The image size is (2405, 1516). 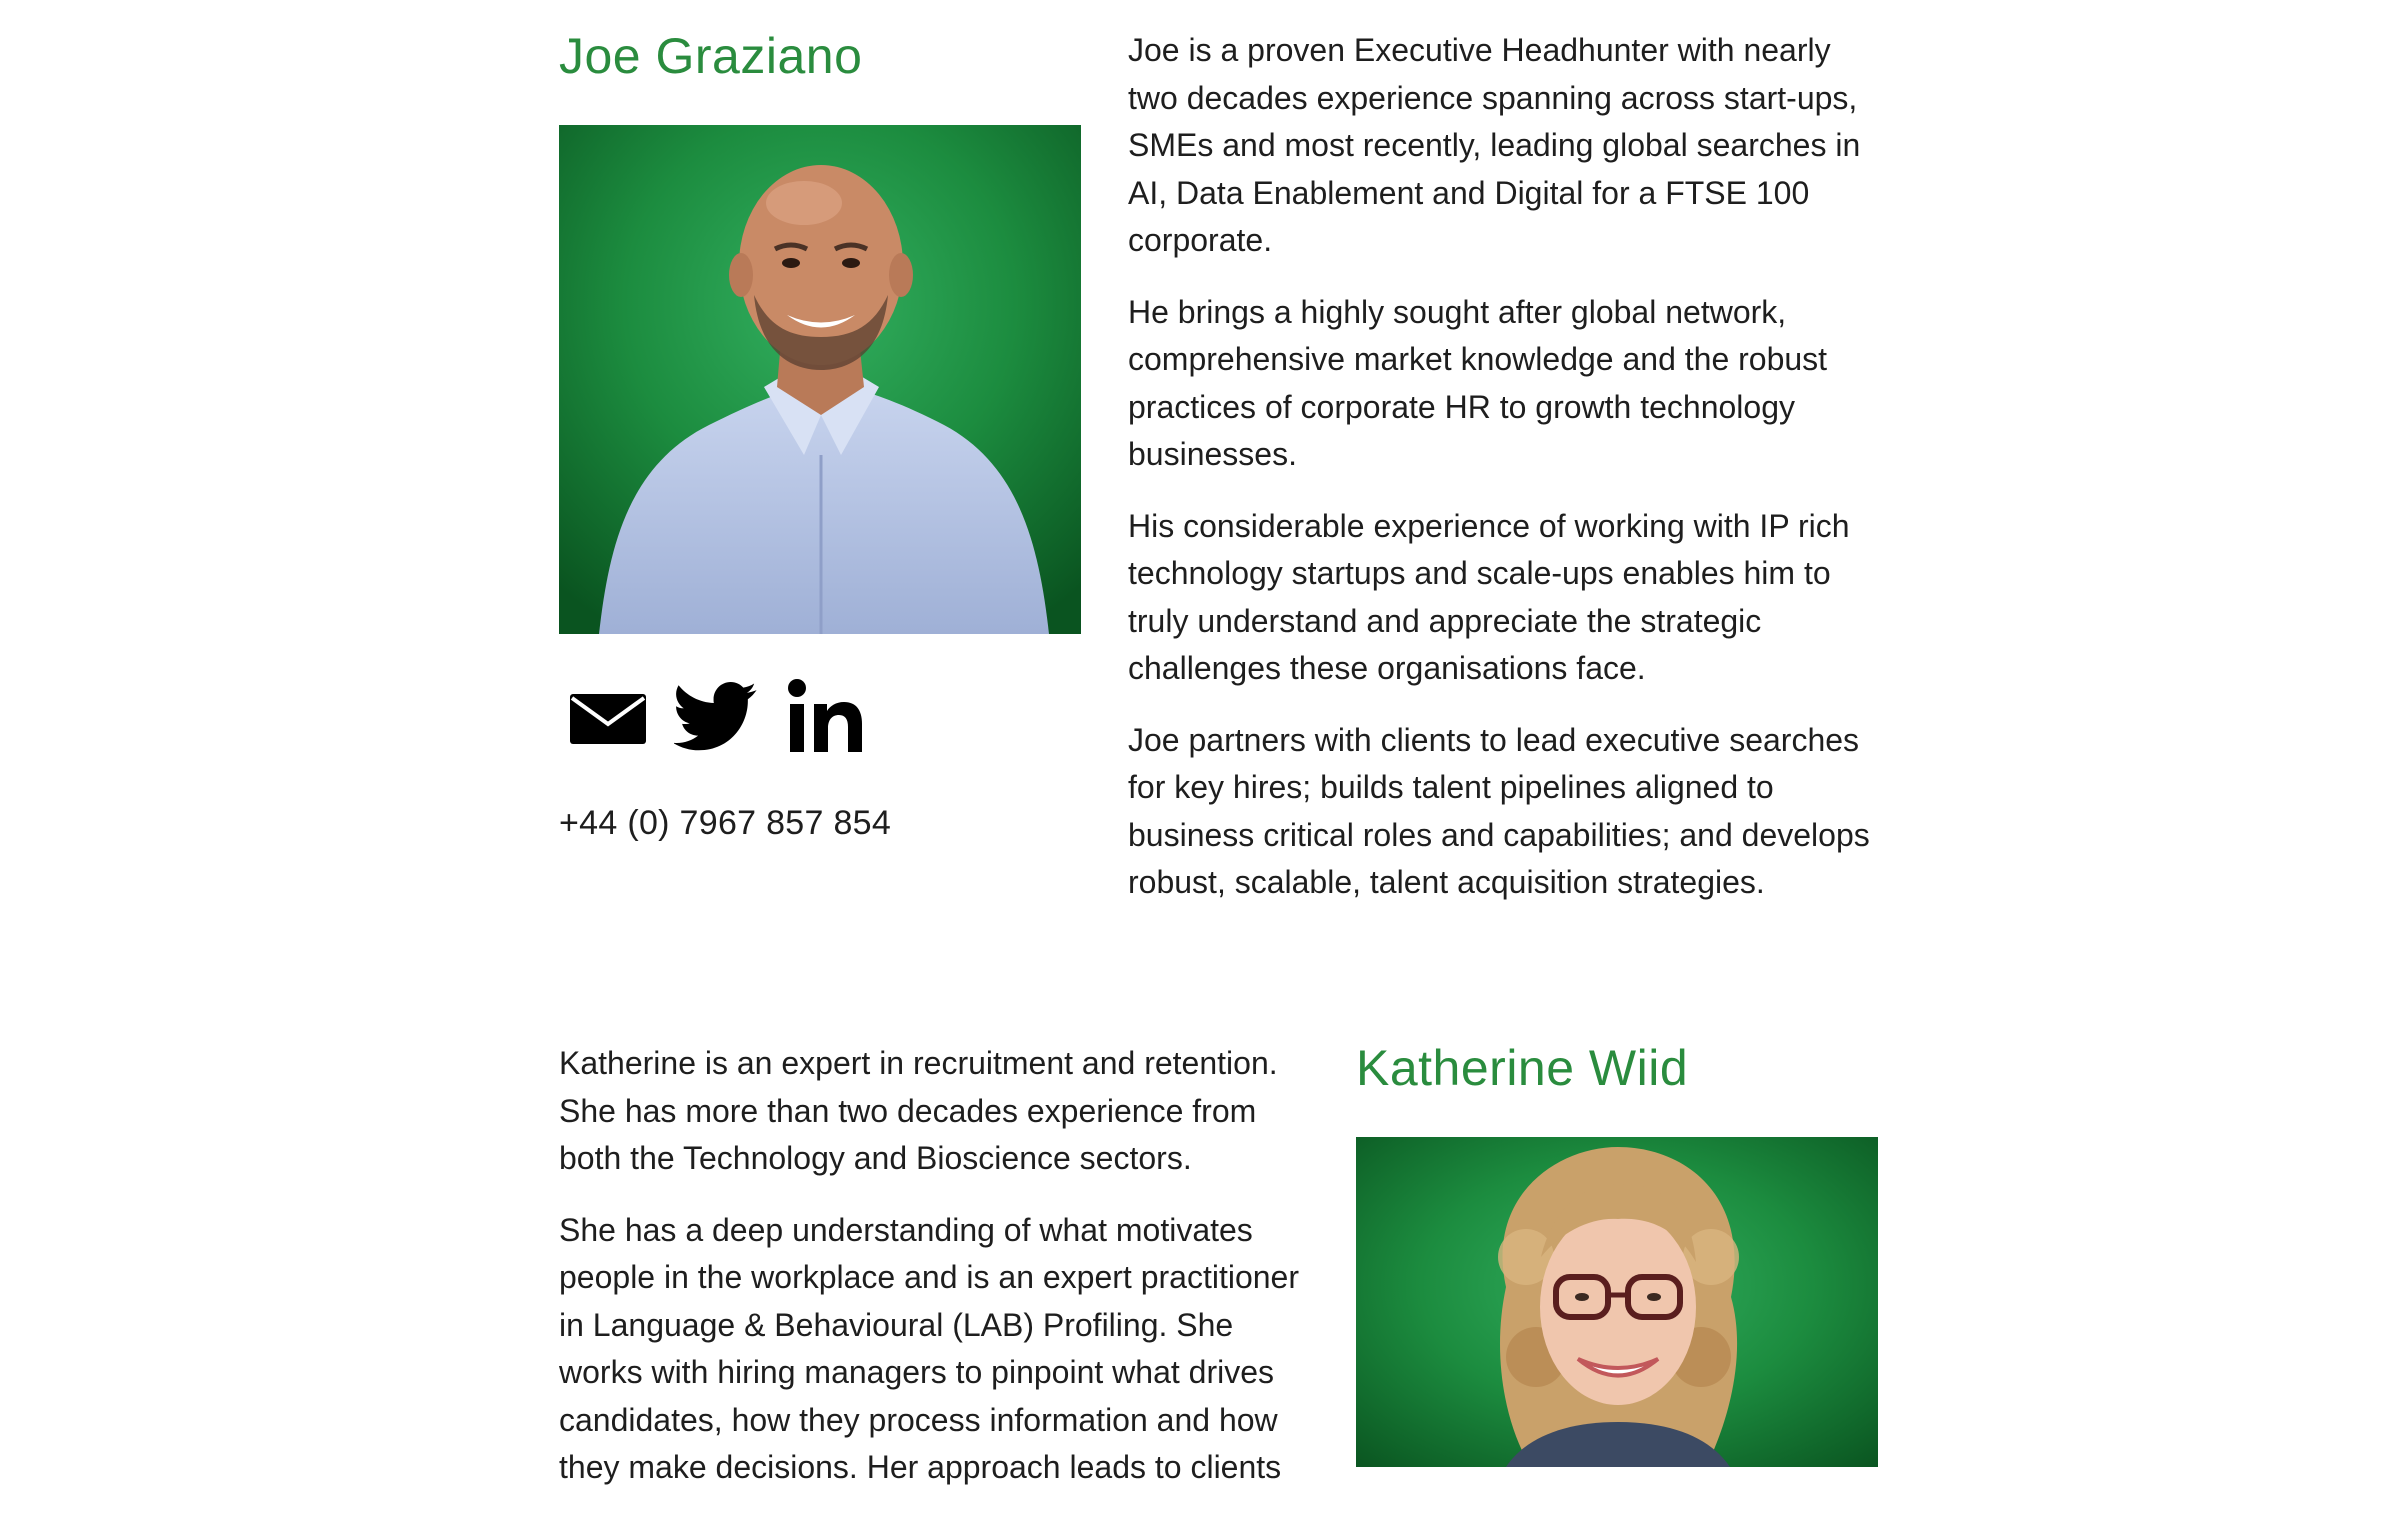 I want to click on social-links, so click(x=728, y=716).